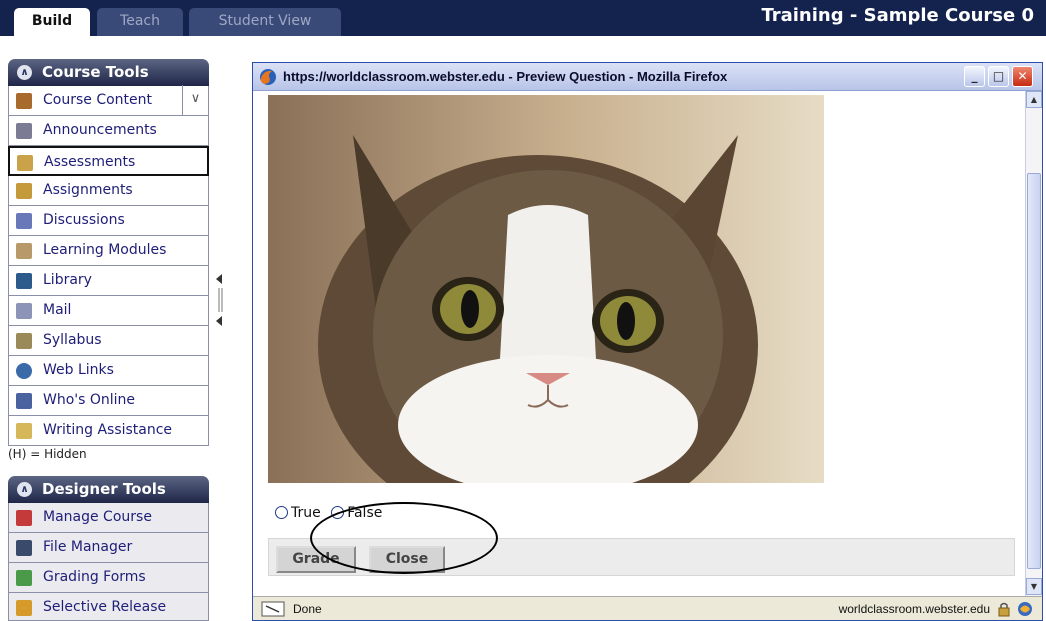 The height and width of the screenshot is (621, 1046). I want to click on status-page-icon, so click(273, 609).